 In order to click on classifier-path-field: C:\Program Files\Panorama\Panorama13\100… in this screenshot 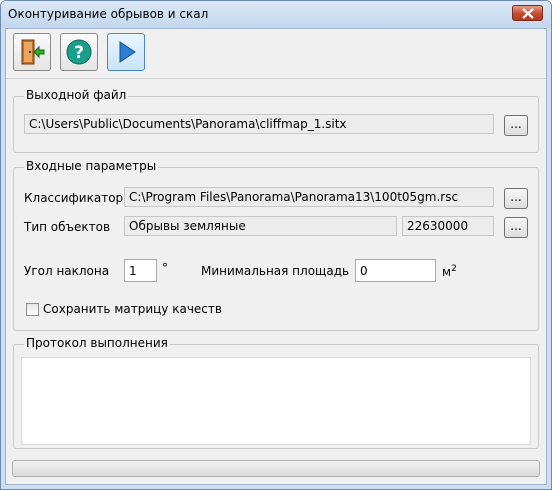, I will do `click(309, 197)`.